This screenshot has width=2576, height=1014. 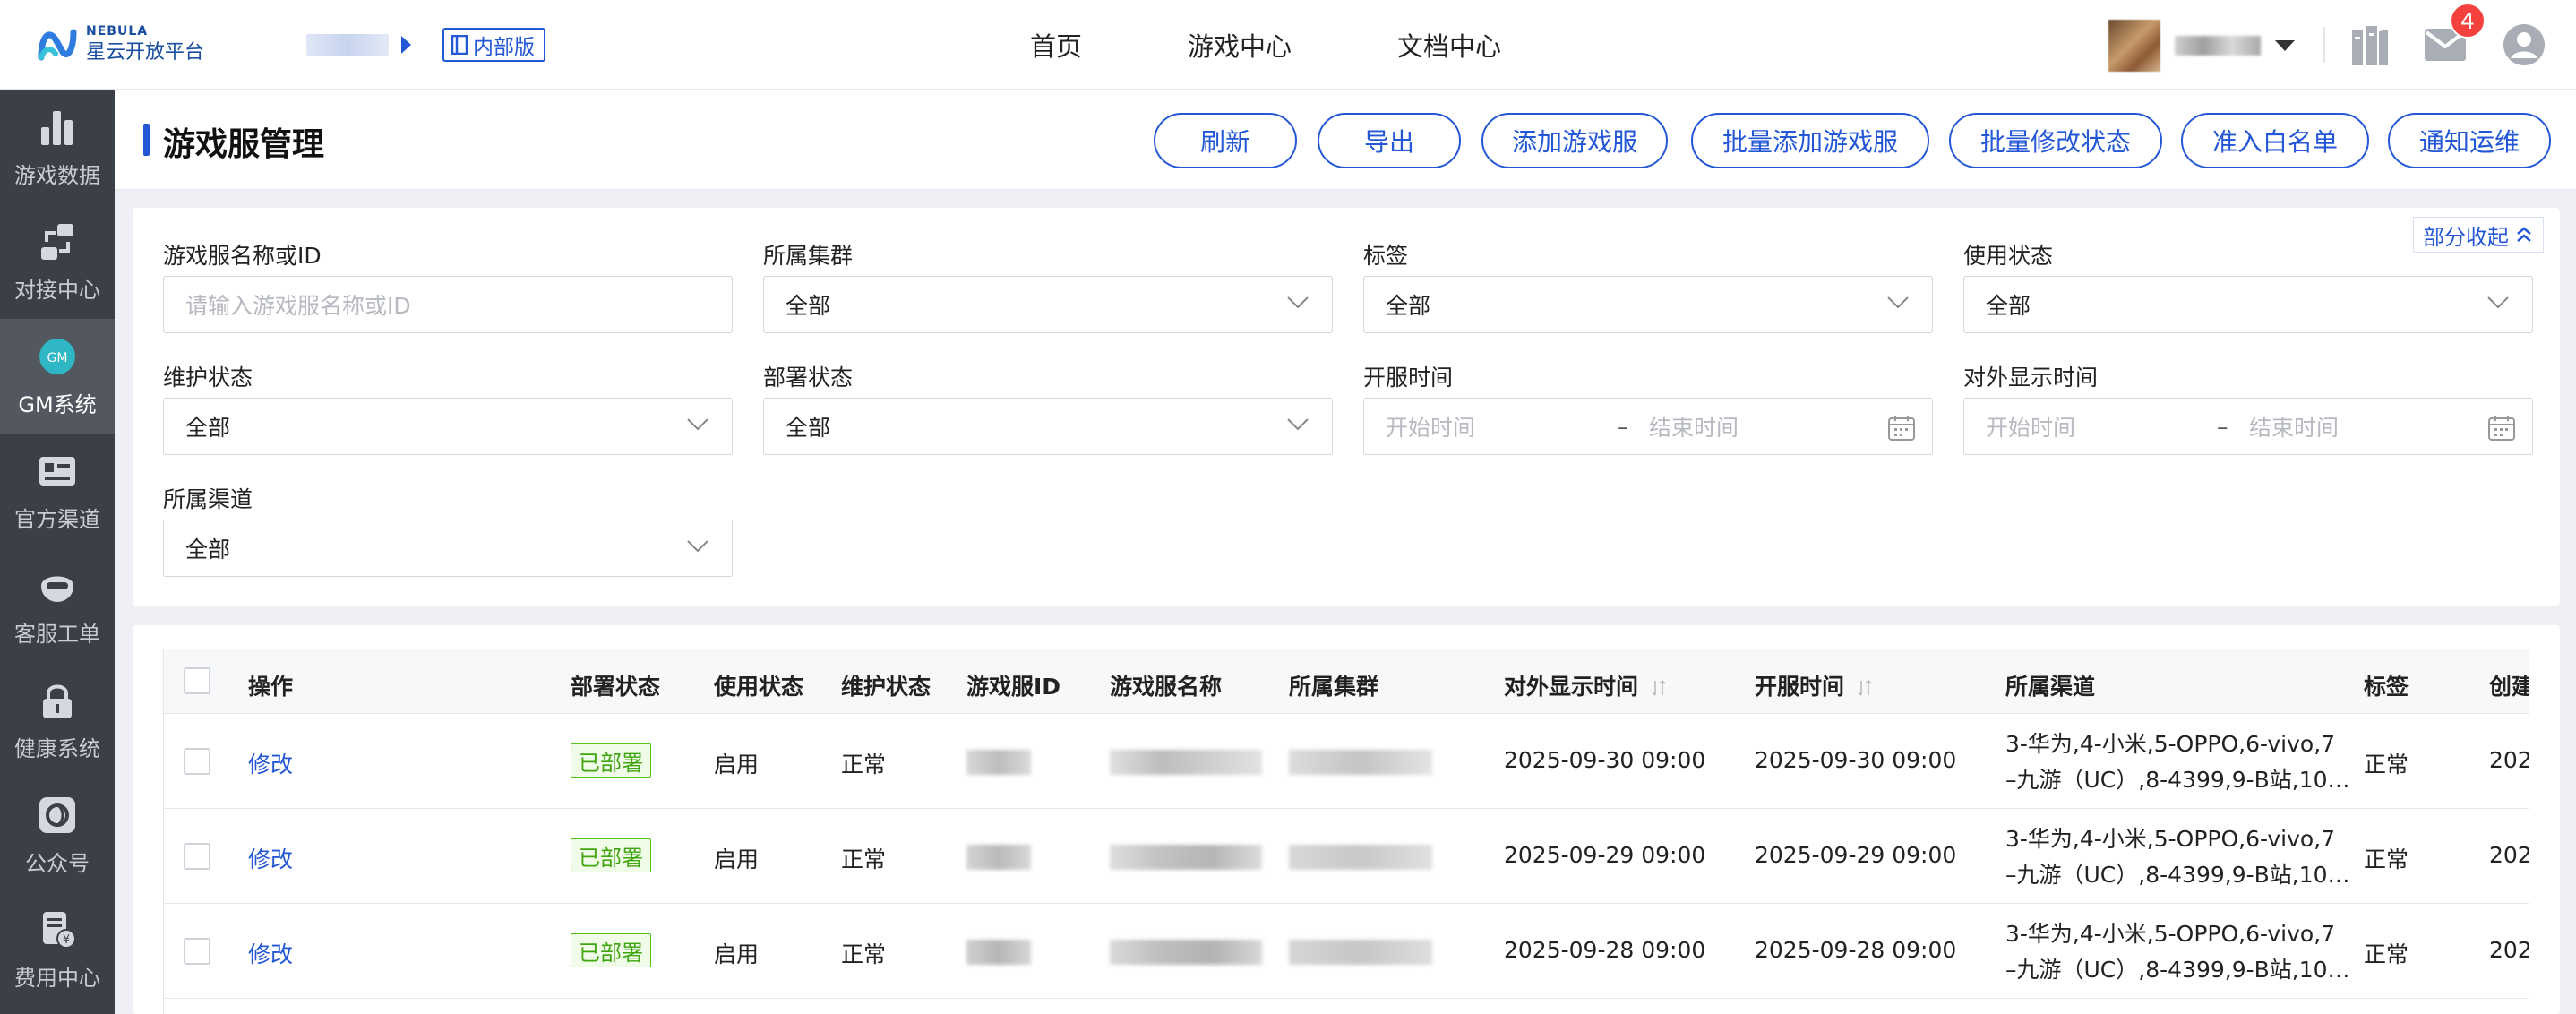 What do you see at coordinates (1048, 304) in the screenshot?
I see `cluster-select: 全部` at bounding box center [1048, 304].